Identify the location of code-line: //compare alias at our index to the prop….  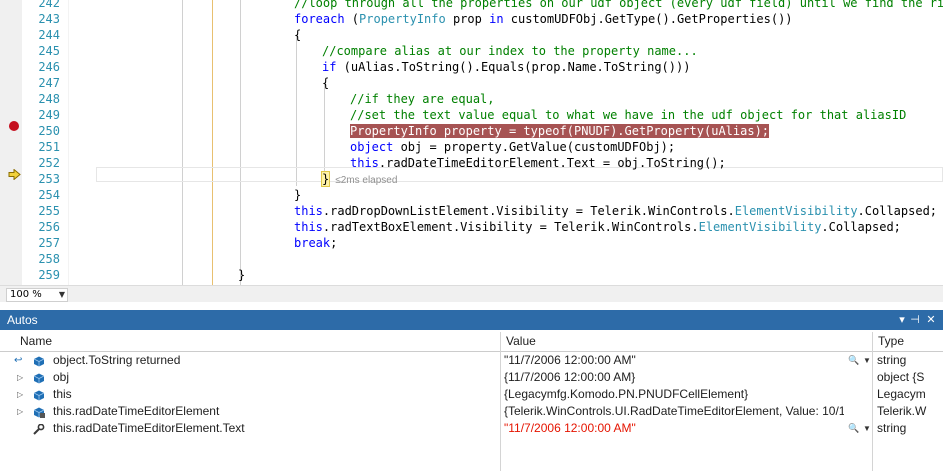
(519, 51).